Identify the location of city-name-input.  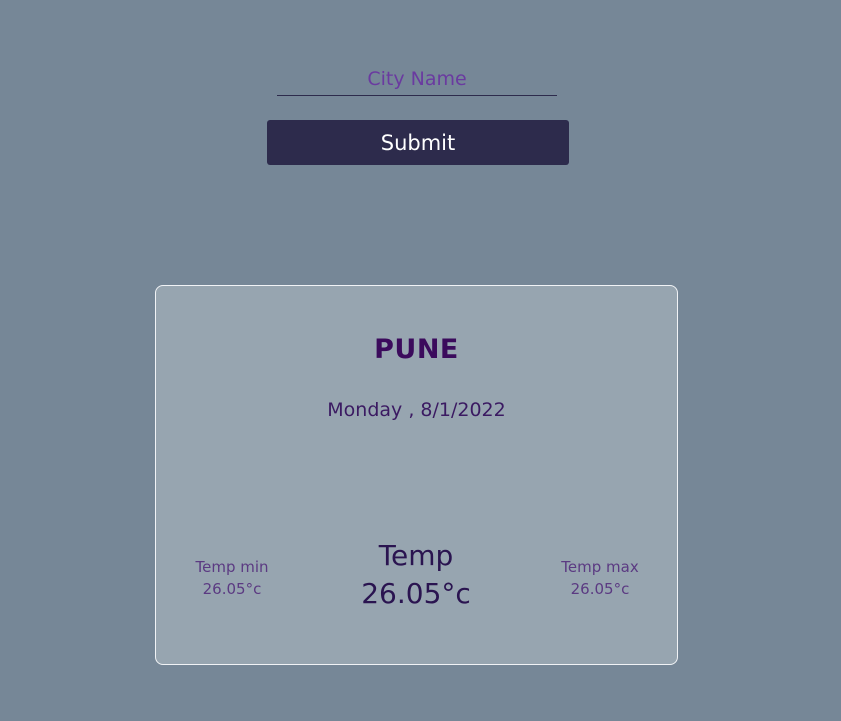
(417, 79).